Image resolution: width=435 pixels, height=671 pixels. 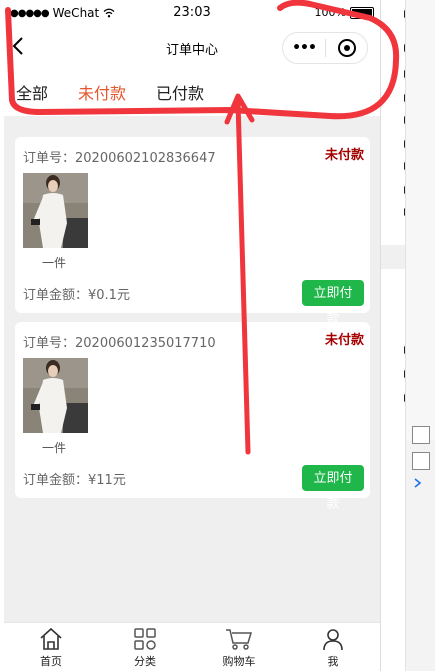 What do you see at coordinates (145, 639) in the screenshot?
I see `category-grid-icon` at bounding box center [145, 639].